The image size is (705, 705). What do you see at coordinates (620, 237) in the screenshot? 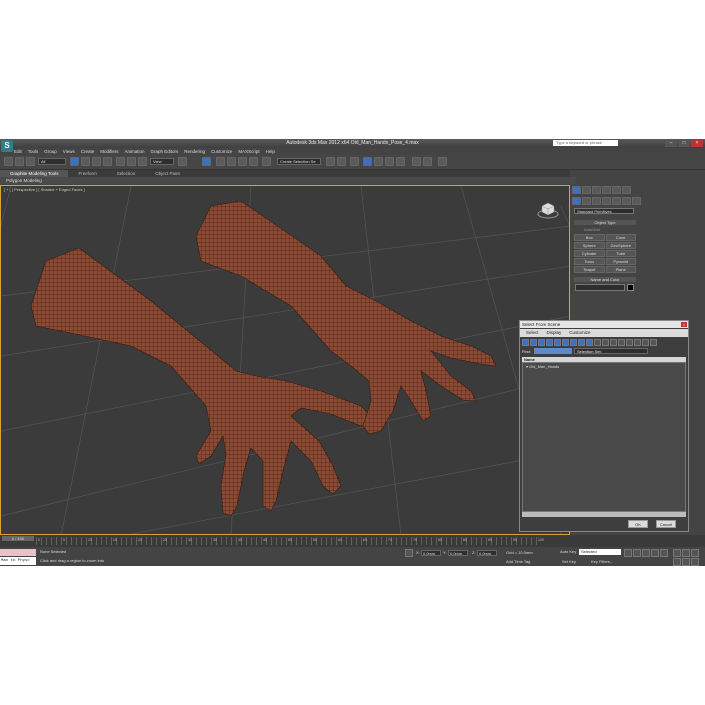
I see `cone-button: Cone` at bounding box center [620, 237].